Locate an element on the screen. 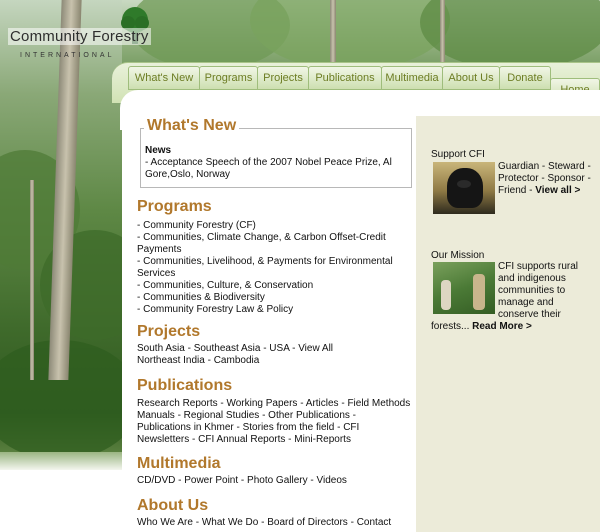 The image size is (600, 532). logo-title: Community Forestry is located at coordinates (79, 36).